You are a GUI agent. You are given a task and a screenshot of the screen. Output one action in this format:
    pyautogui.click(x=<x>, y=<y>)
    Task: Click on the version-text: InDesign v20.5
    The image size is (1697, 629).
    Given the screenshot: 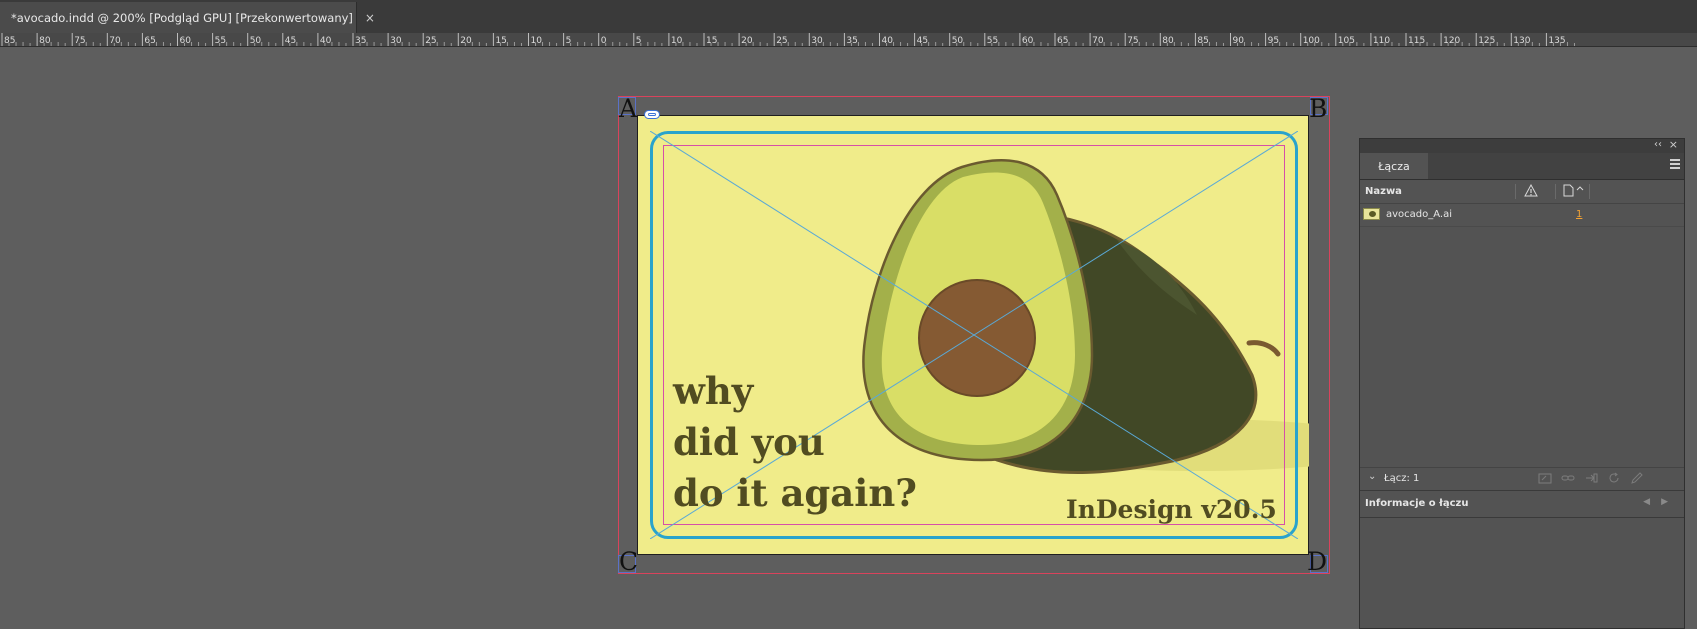 What is the action you would take?
    pyautogui.click(x=1171, y=510)
    